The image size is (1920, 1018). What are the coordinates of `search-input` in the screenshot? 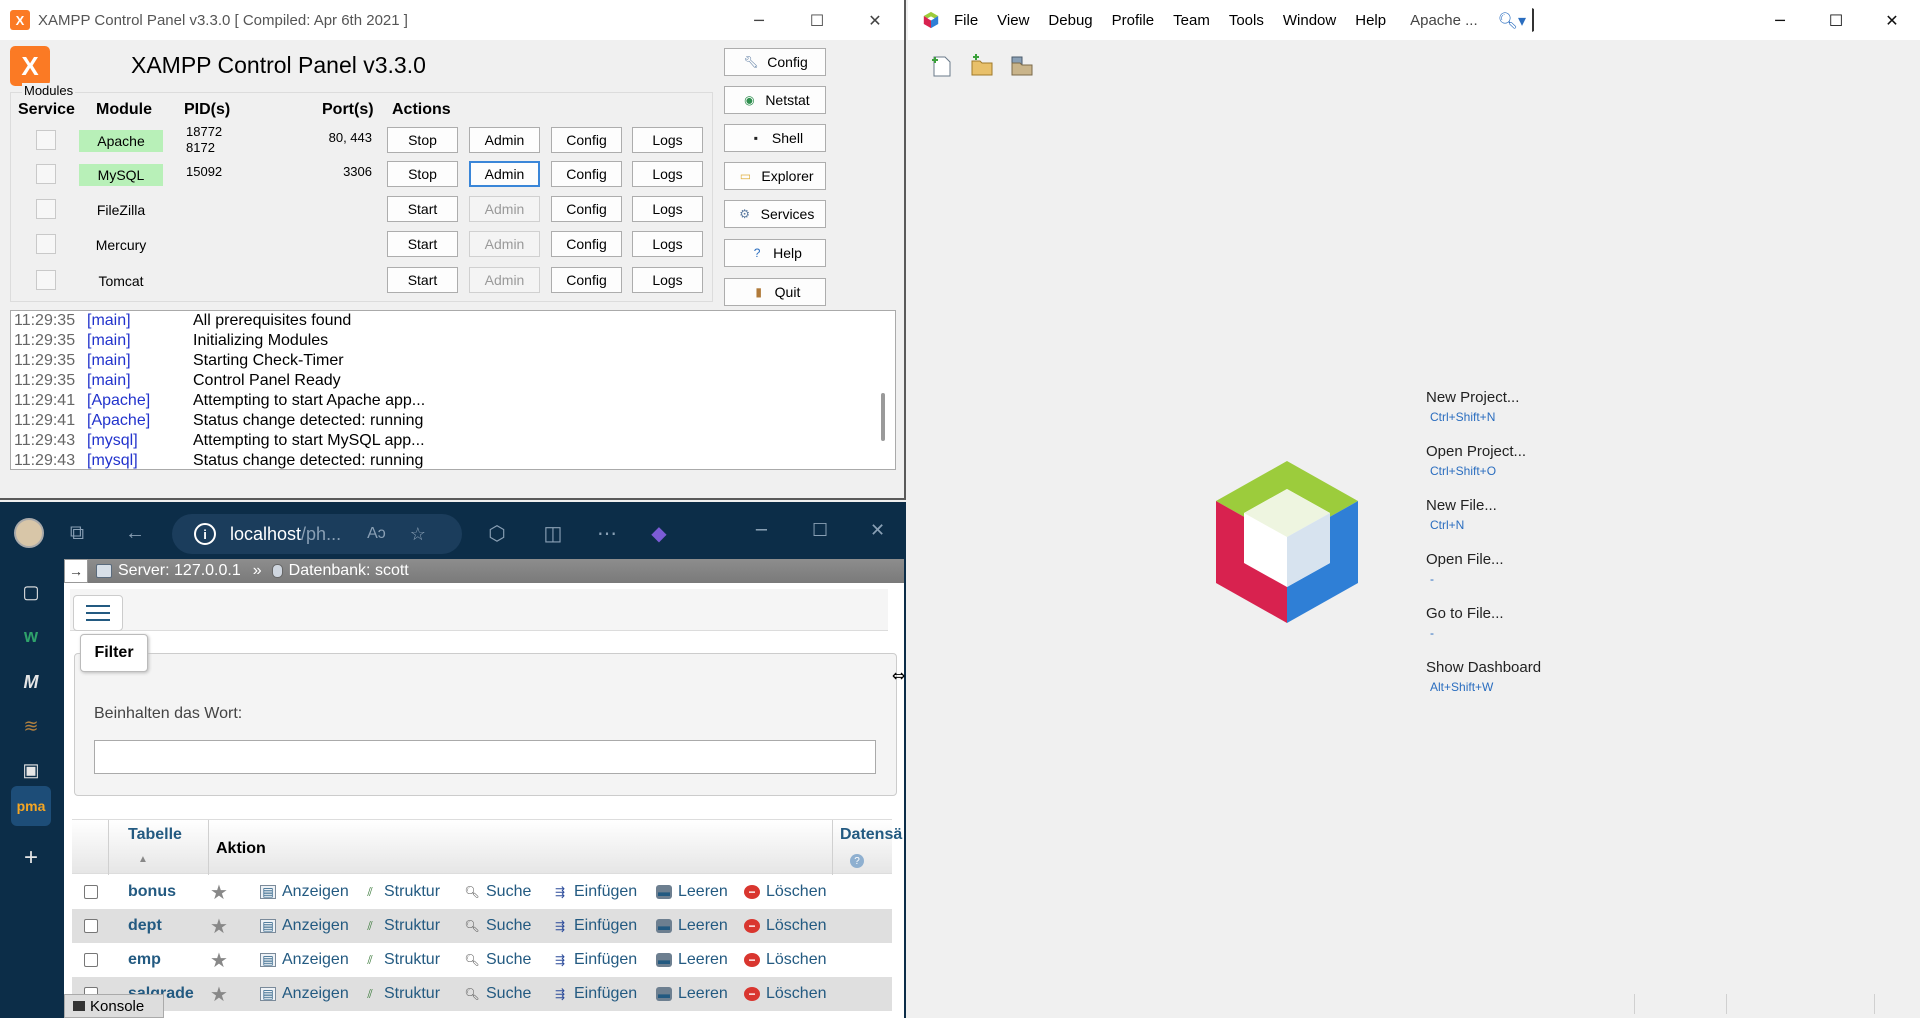 It's located at (1632, 20).